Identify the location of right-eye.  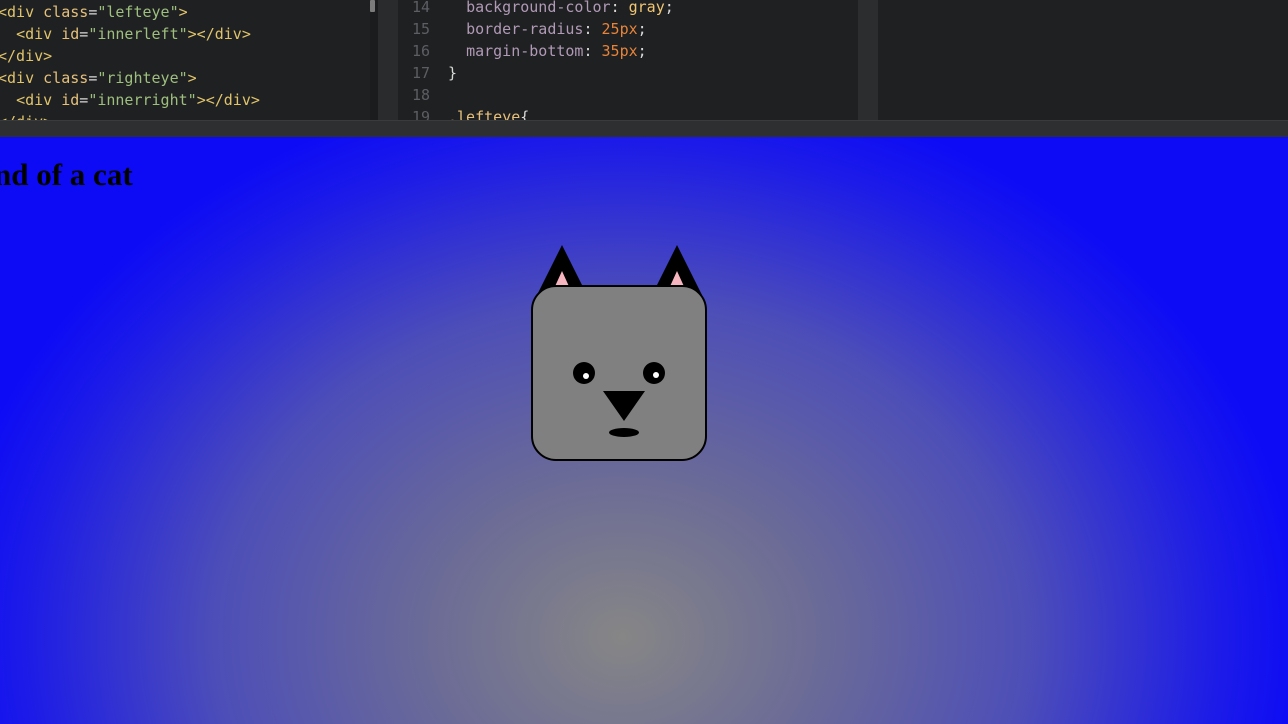
(654, 373).